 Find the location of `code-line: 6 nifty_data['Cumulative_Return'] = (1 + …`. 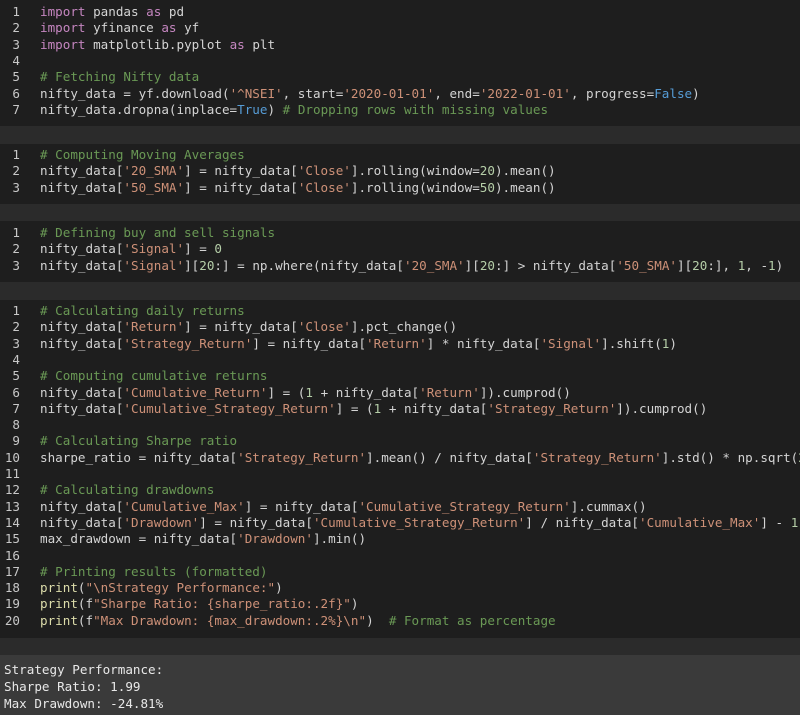

code-line: 6 nifty_data['Cumulative_Return'] = (1 + … is located at coordinates (400, 393).